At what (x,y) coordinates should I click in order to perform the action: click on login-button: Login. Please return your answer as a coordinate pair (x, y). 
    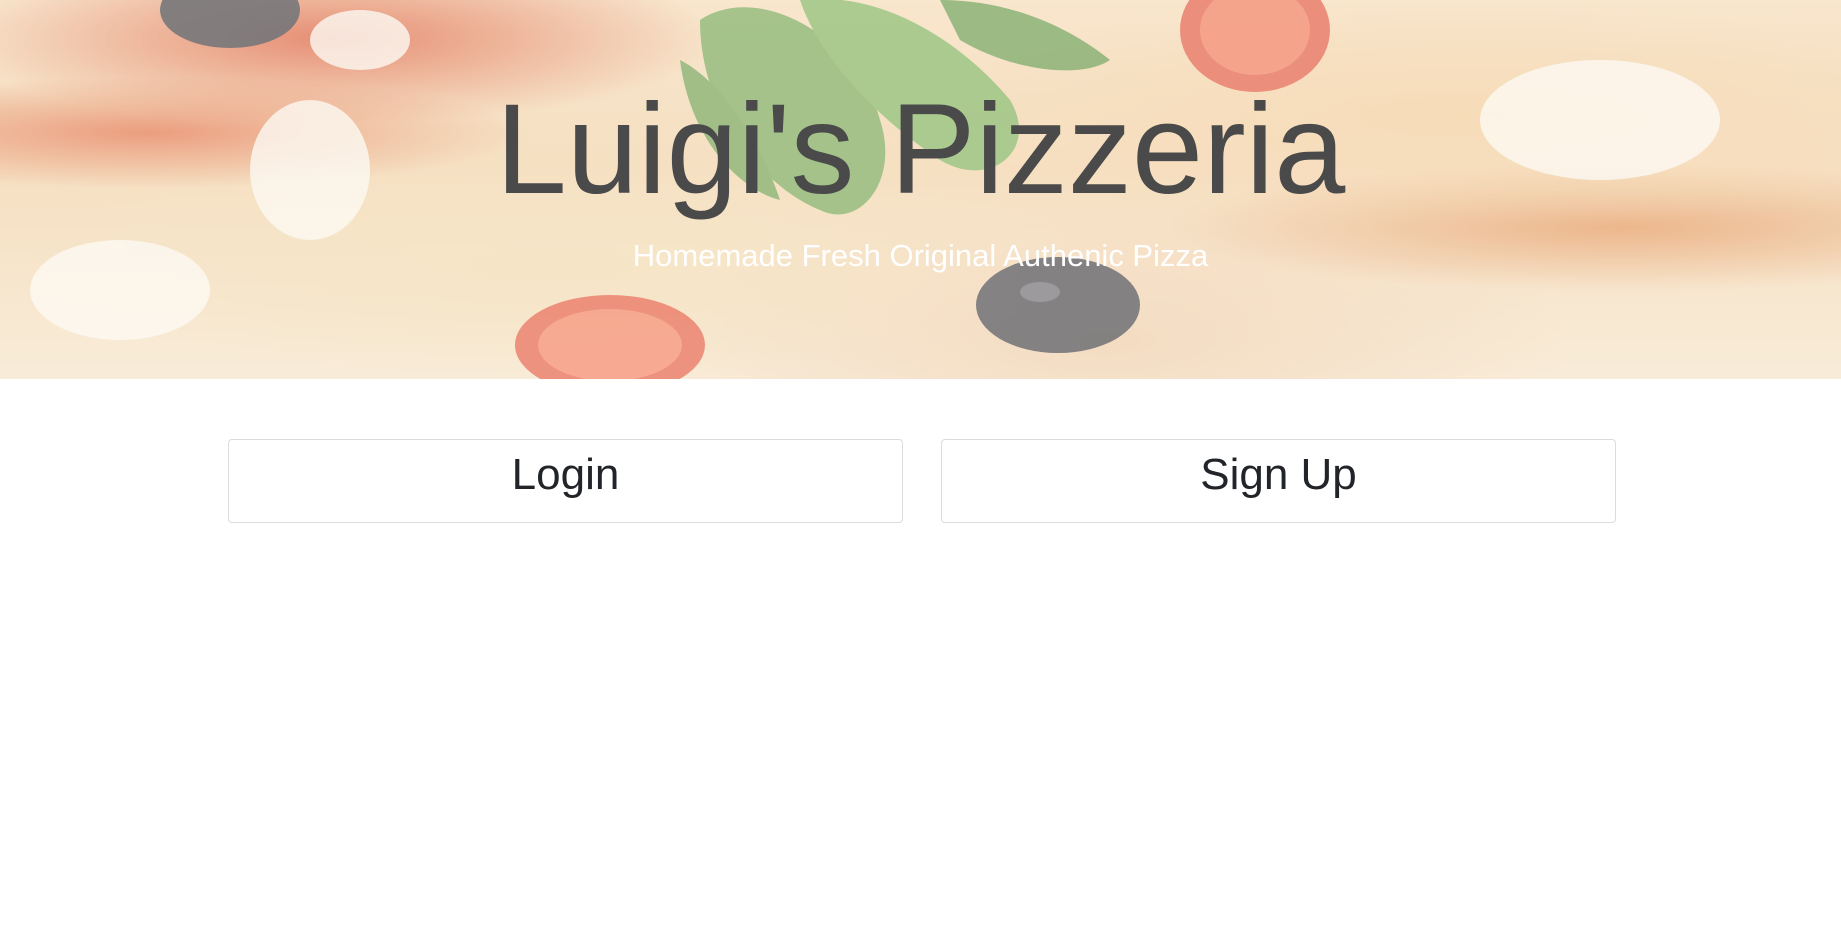
    Looking at the image, I should click on (565, 481).